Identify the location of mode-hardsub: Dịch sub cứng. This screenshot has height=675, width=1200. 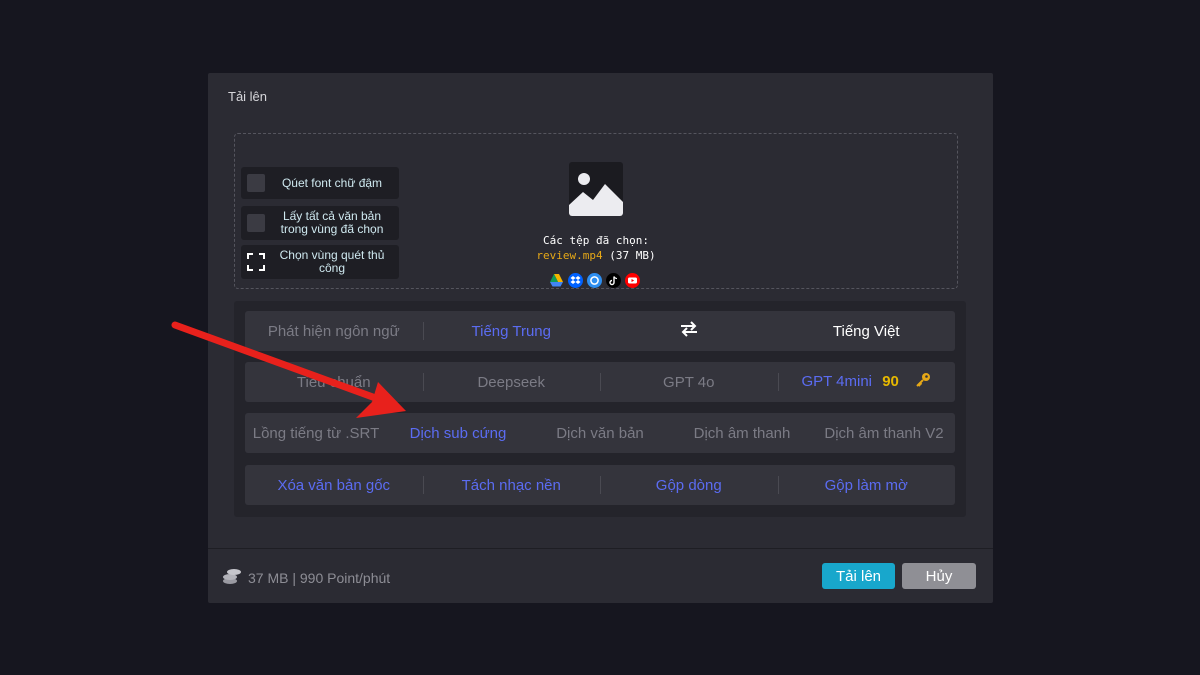
(458, 433).